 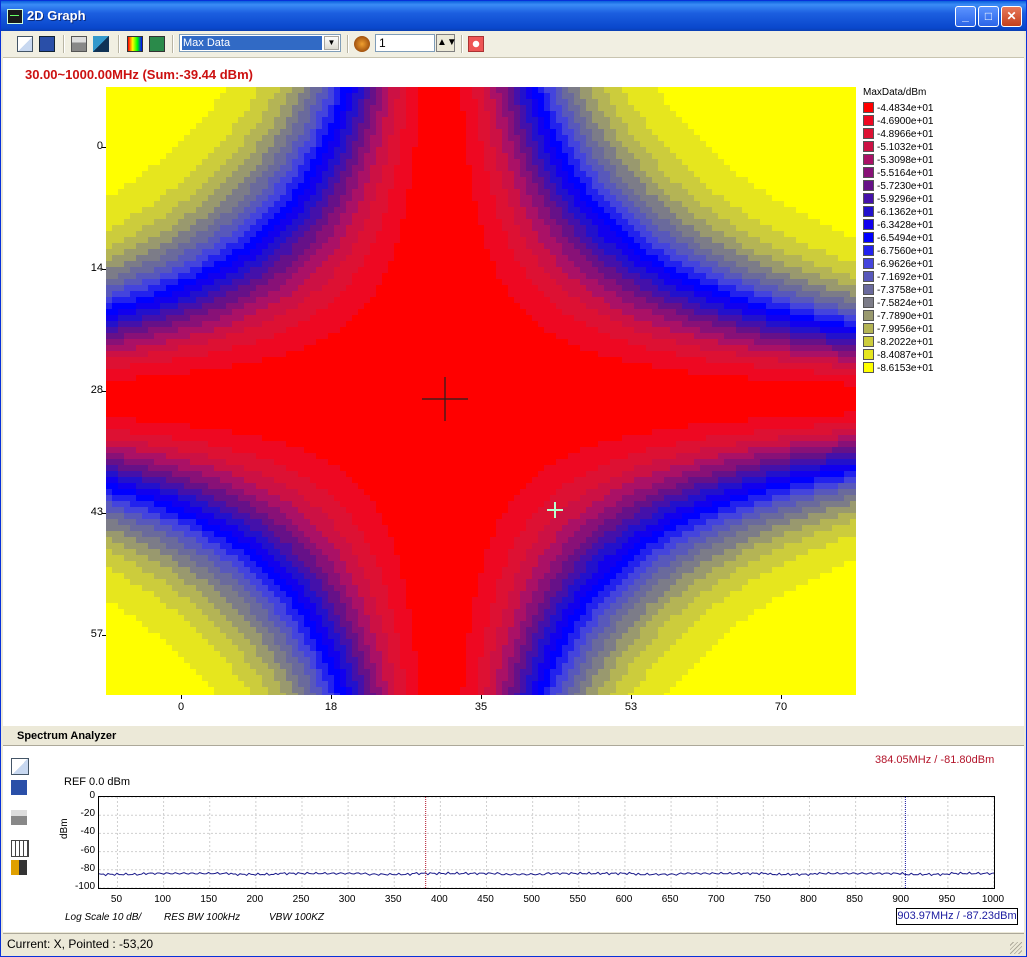 I want to click on y-tick-label: 0, so click(x=99, y=146).